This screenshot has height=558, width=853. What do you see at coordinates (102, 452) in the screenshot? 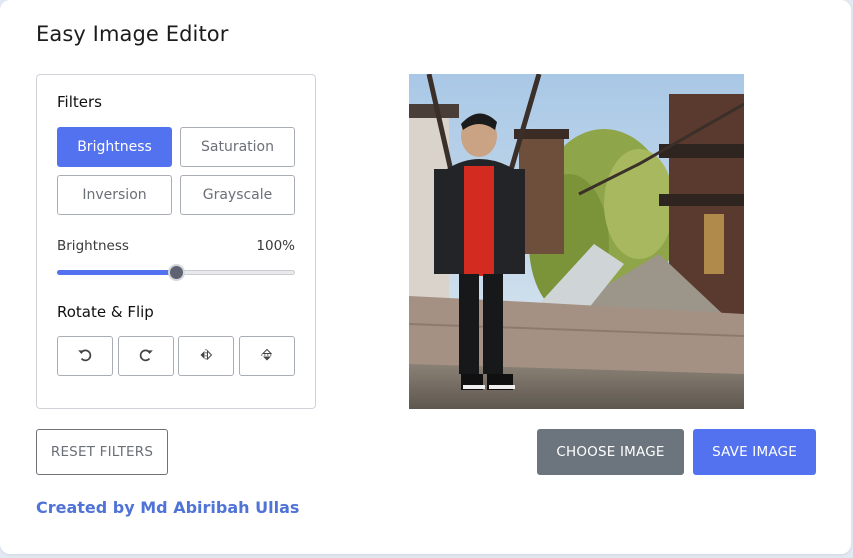
I see `reset-filters-button: RESET FILTERS` at bounding box center [102, 452].